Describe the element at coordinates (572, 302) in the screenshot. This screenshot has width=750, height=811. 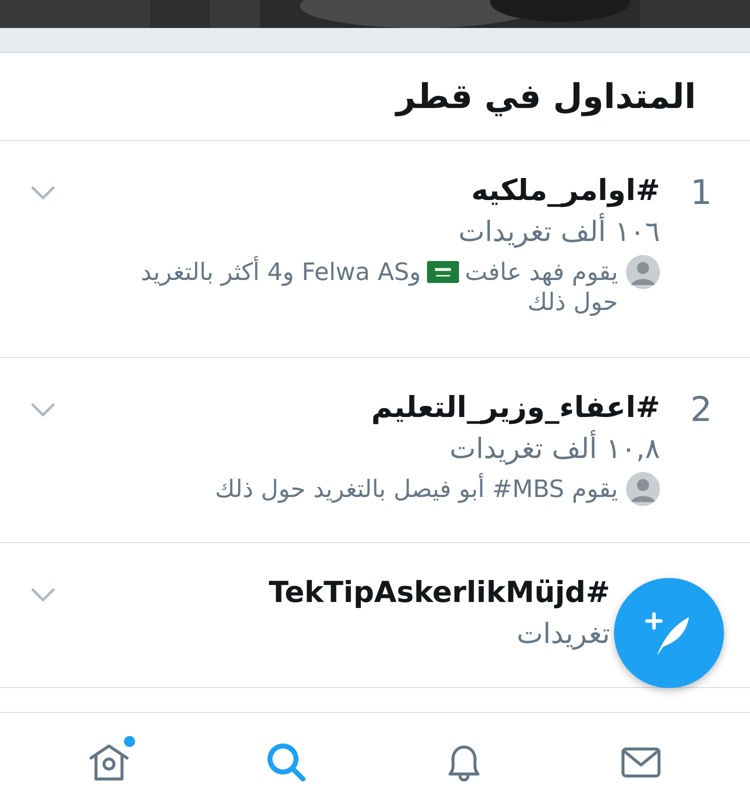
I see `trend-context: حول ذلك` at that location.